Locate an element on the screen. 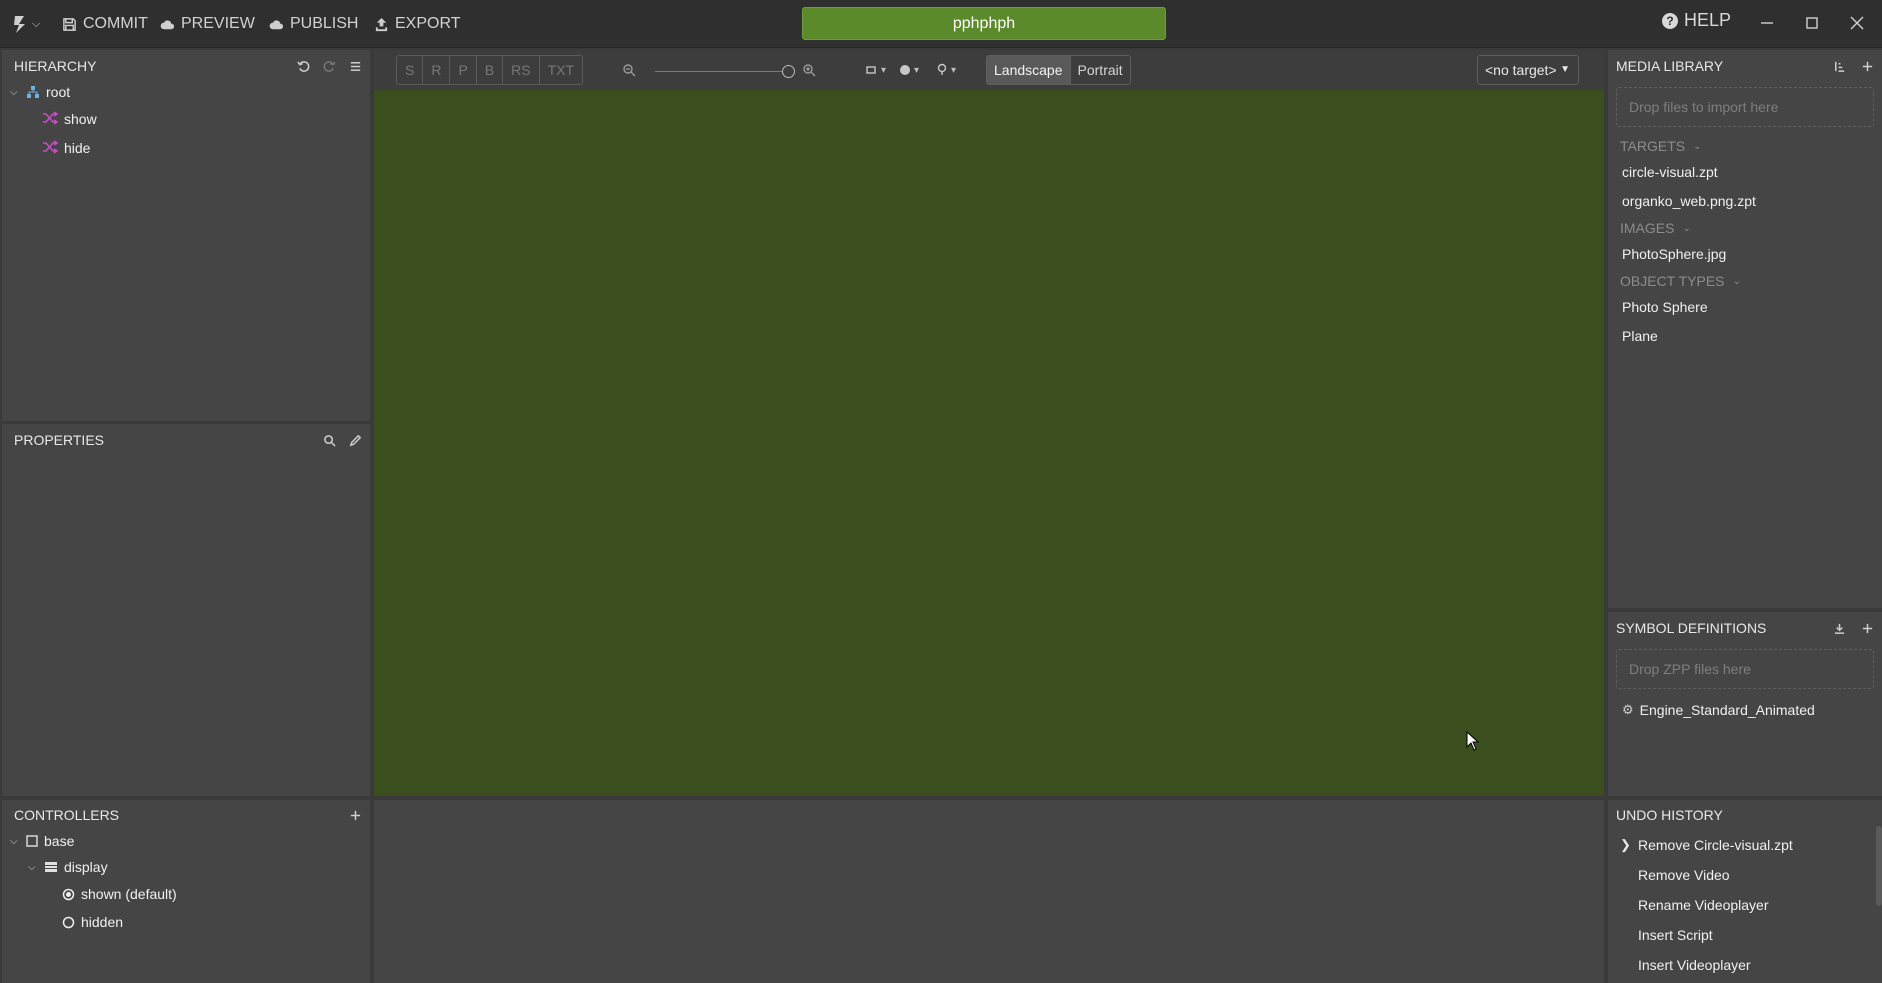 Image resolution: width=1882 pixels, height=983 pixels. history-item: Rename Videoplayer is located at coordinates (1745, 905).